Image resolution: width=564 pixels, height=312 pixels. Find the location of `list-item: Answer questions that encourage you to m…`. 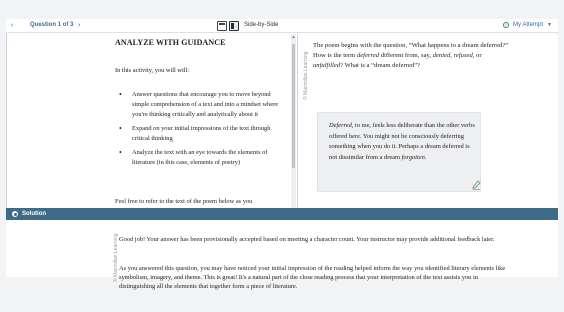

list-item: Answer questions that encourage you to m… is located at coordinates (199, 105).